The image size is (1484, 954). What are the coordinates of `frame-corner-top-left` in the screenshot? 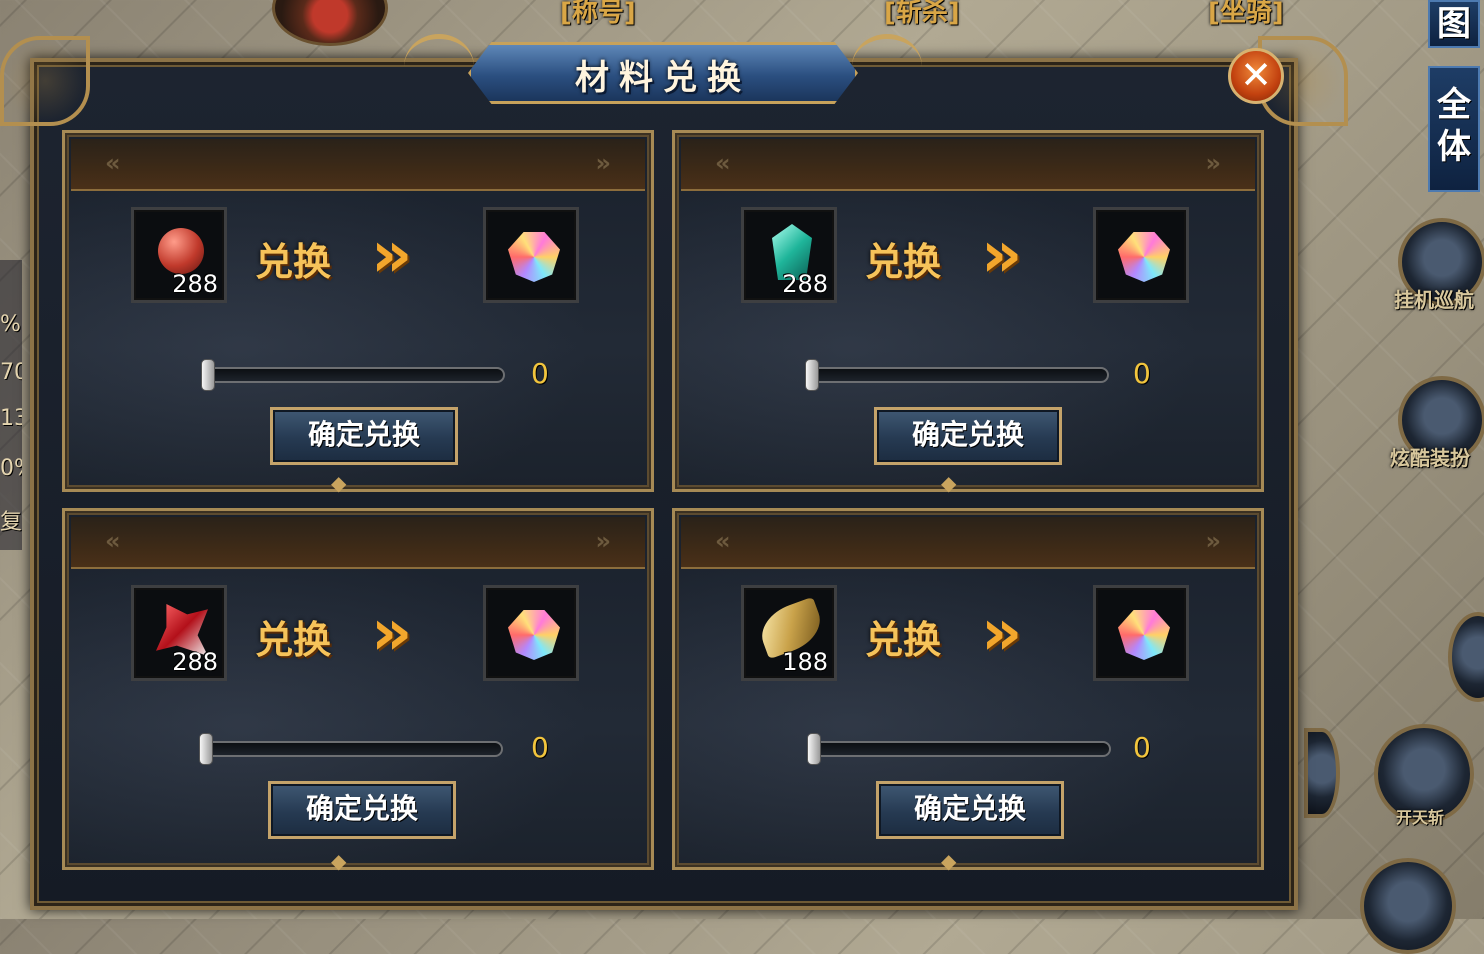 It's located at (45, 81).